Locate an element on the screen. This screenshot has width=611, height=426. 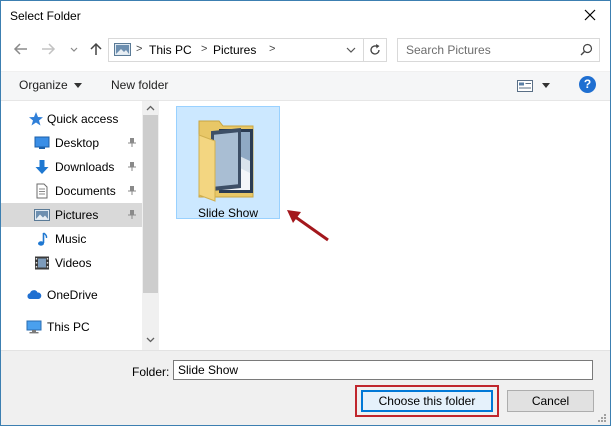
search-box: Search Pictures is located at coordinates (498, 50).